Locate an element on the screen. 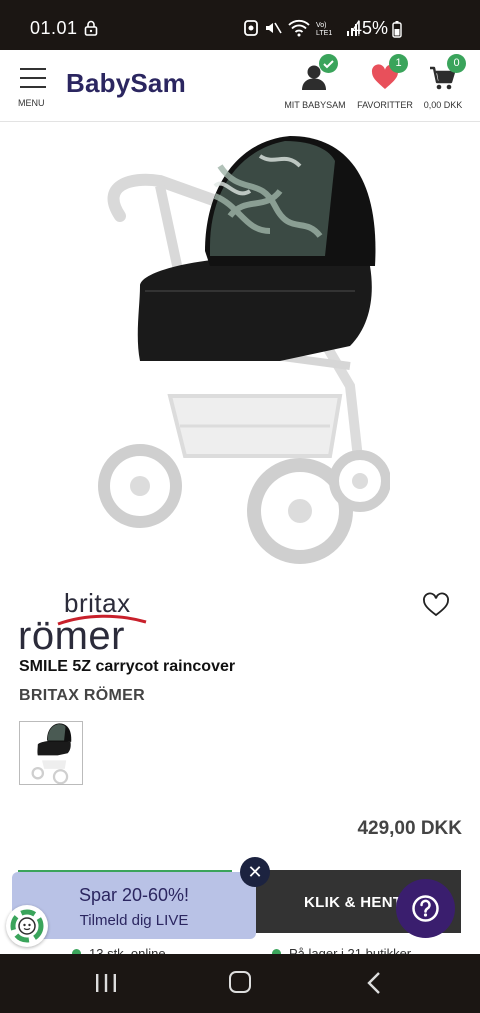  babysam-logo: BabySam is located at coordinates (126, 83).